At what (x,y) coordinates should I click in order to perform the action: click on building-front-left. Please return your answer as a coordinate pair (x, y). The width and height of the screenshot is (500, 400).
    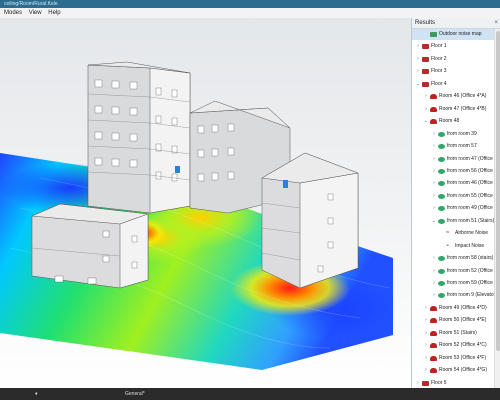
    Looking at the image, I should click on (90, 246).